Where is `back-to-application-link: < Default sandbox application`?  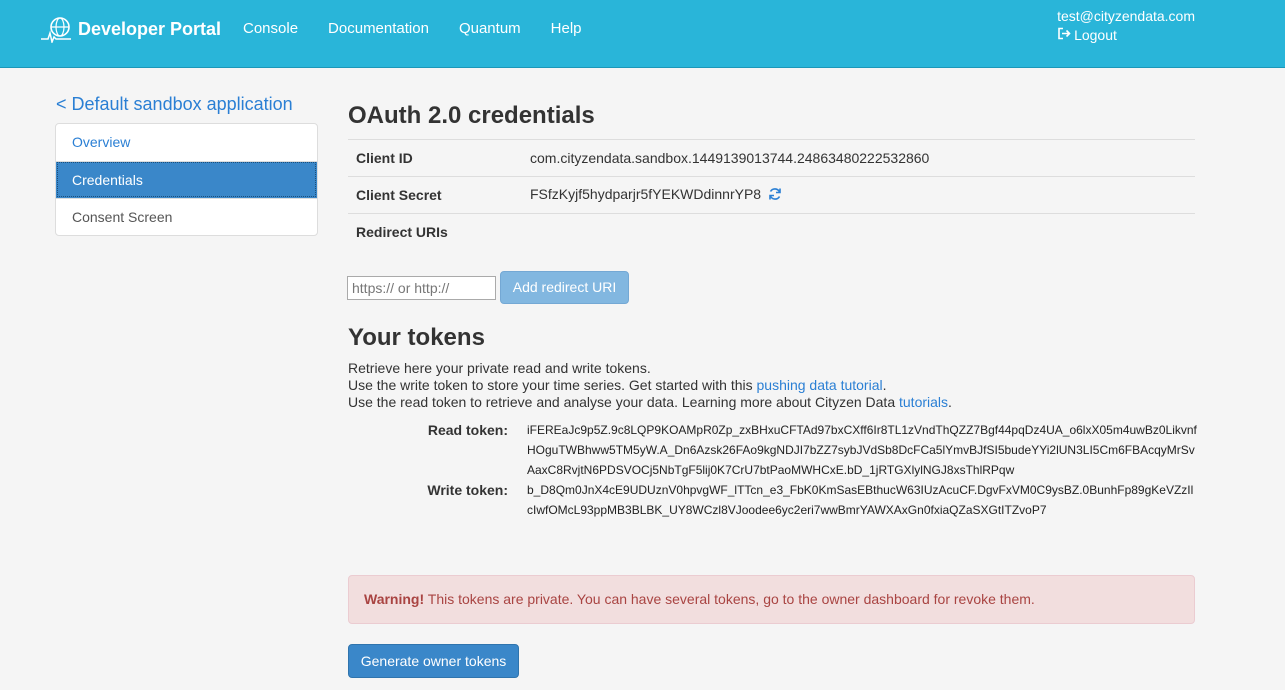 back-to-application-link: < Default sandbox application is located at coordinates (174, 104).